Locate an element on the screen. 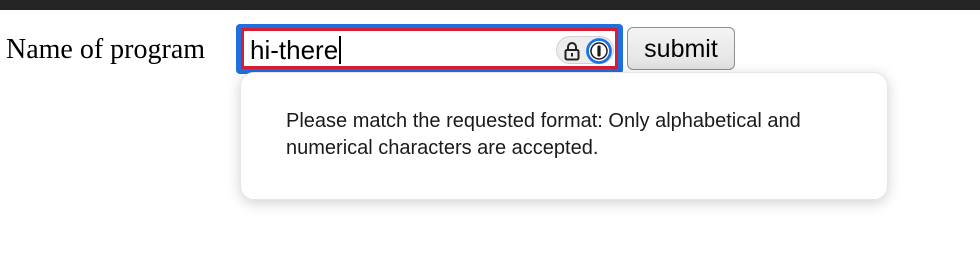 The height and width of the screenshot is (258, 980). password-manager-widget is located at coordinates (585, 50).